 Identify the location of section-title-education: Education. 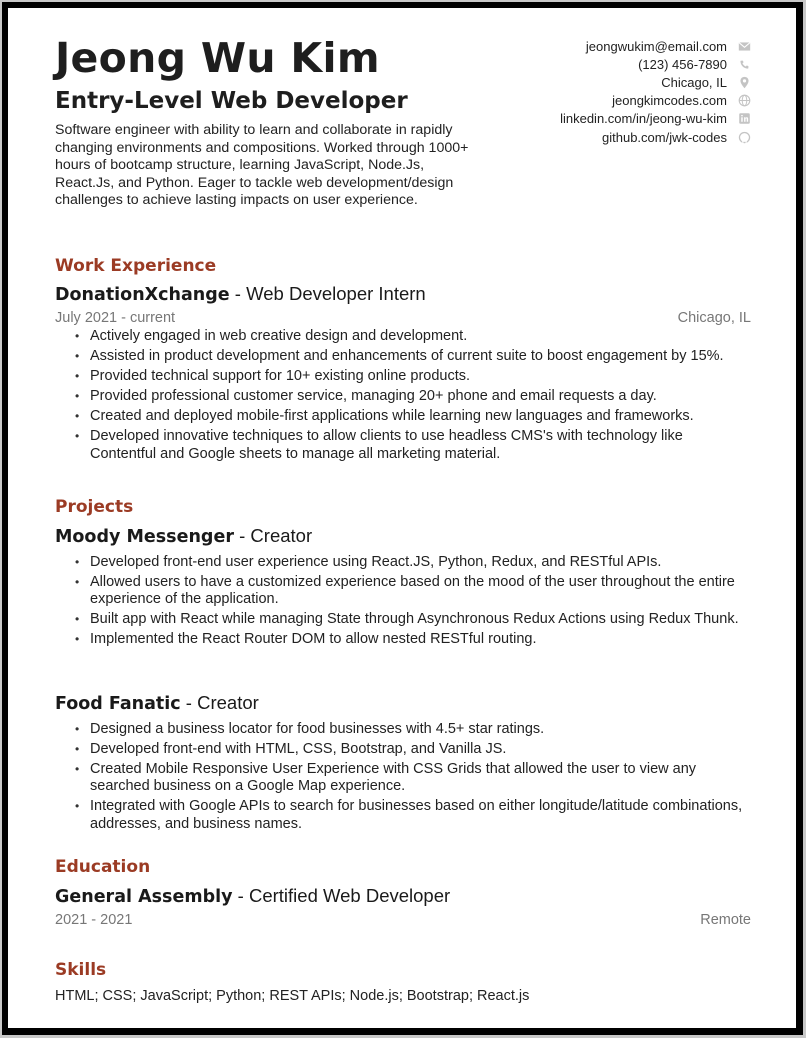
(103, 867).